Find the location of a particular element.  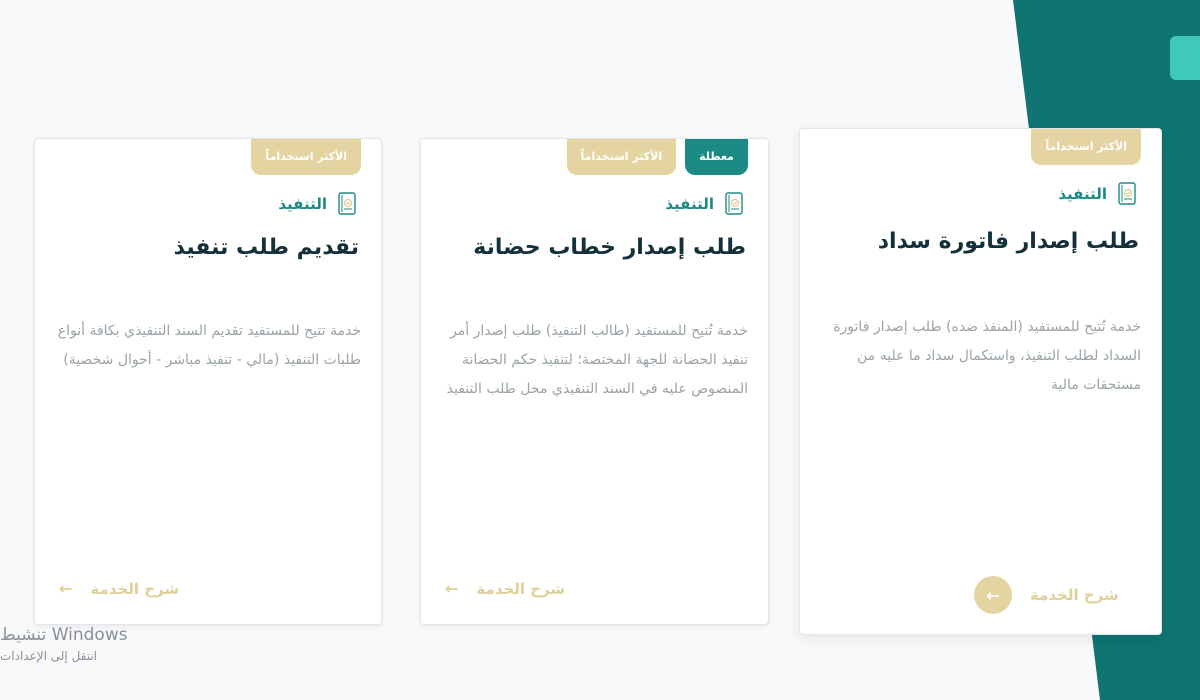

disabled-status-badge: معطلة is located at coordinates (716, 157).